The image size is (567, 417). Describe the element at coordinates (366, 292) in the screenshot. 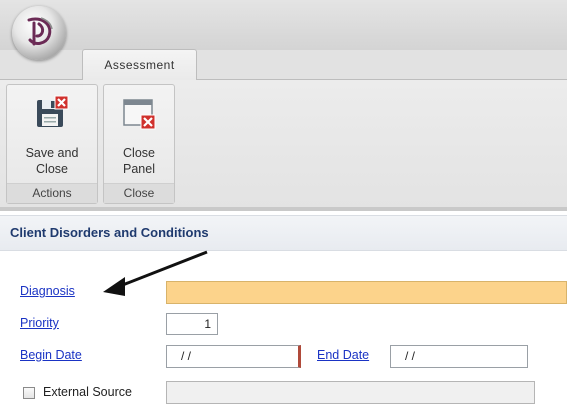

I see `diagnosis-field` at that location.